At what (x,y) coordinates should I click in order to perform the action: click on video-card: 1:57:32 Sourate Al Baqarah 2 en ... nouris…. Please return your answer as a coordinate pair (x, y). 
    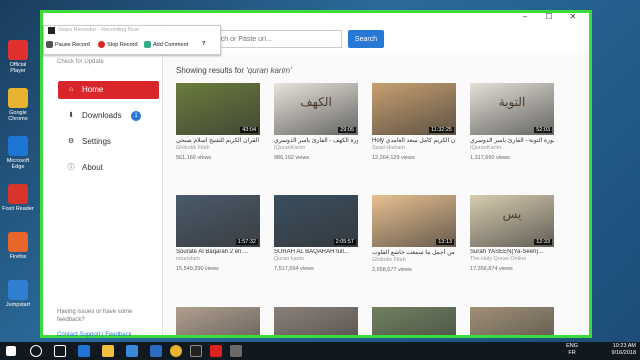
    Looking at the image, I should click on (218, 233).